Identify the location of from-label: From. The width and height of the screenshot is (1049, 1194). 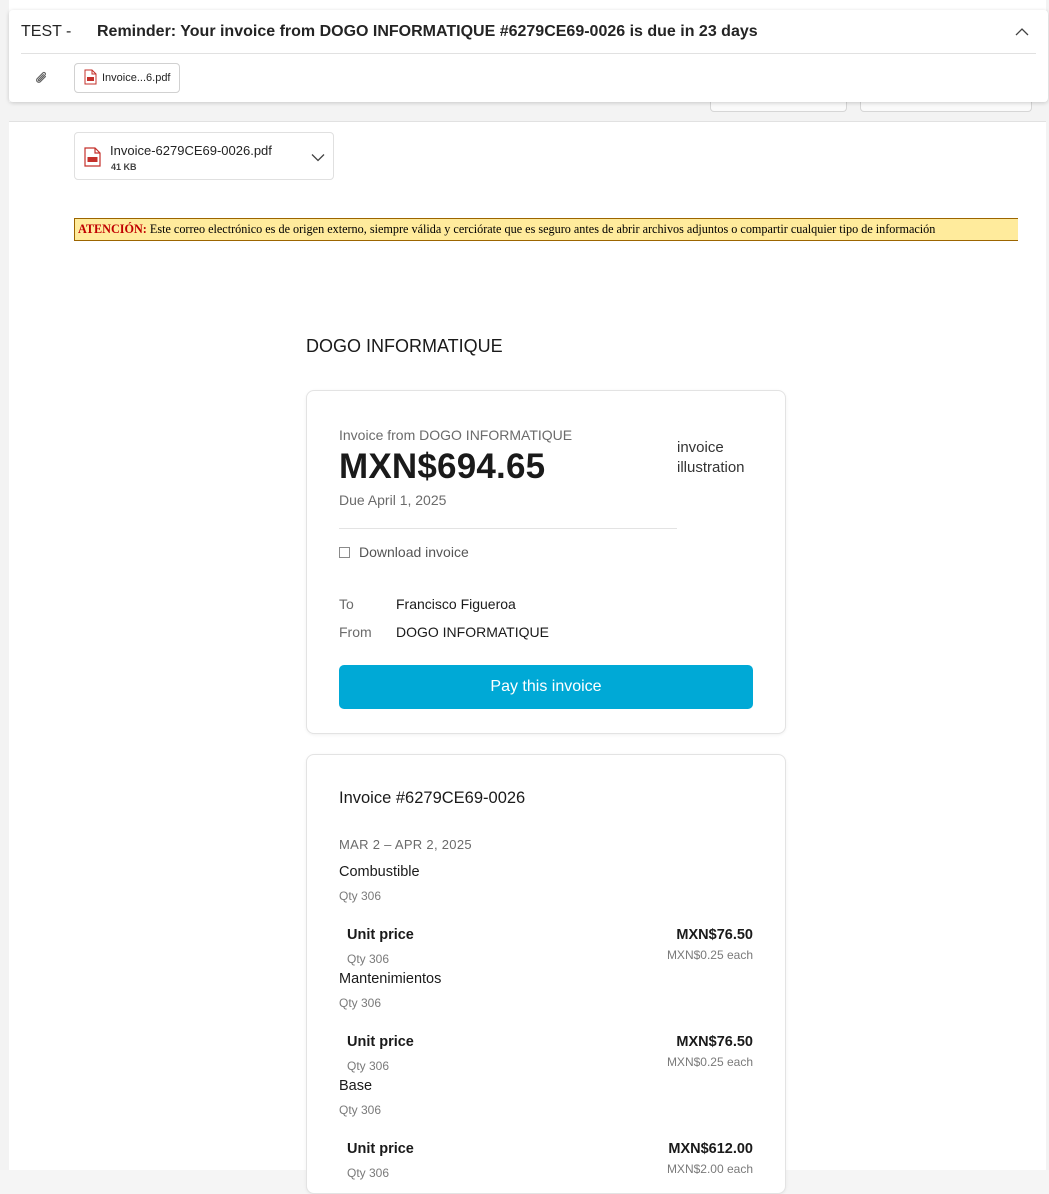
(355, 632).